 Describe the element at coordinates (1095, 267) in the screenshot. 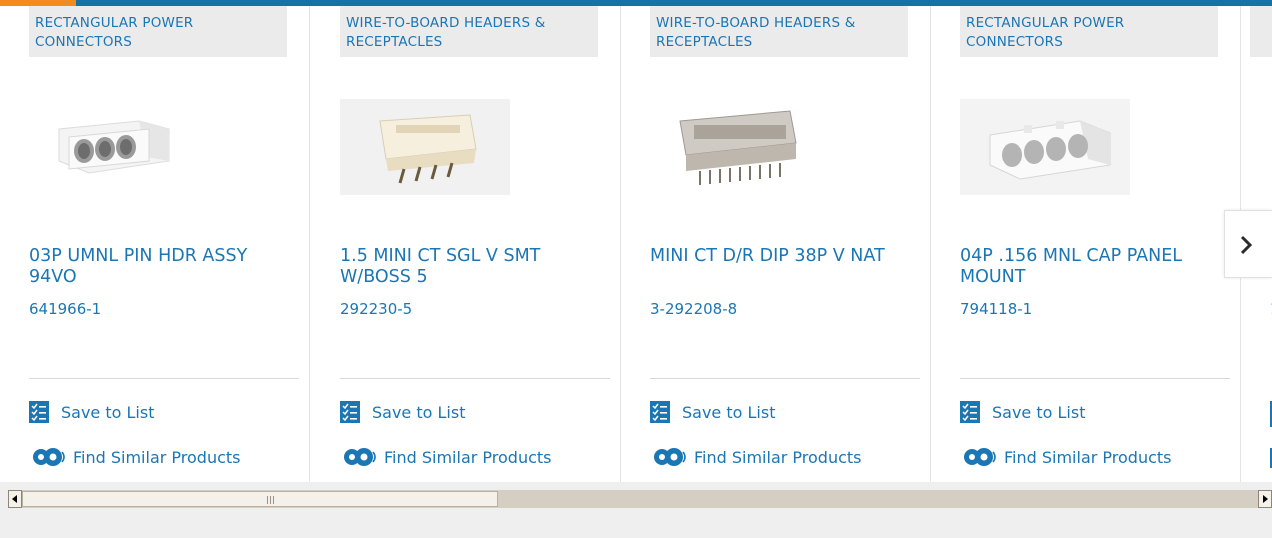

I see `product-title: 04P .156 MNL CAP PANEL MOUNT` at that location.